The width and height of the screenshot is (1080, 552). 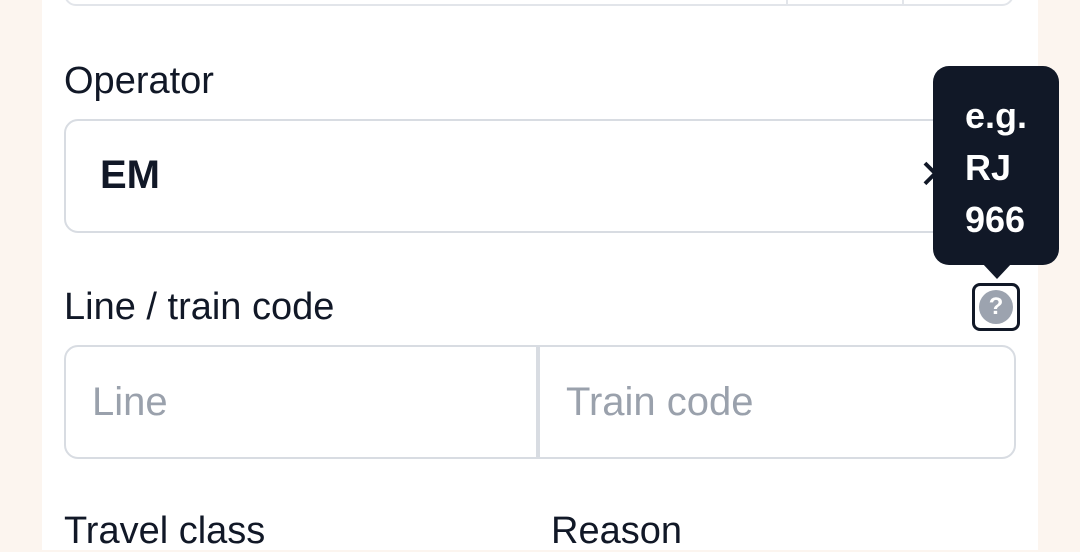 What do you see at coordinates (995, 219) in the screenshot?
I see `tooltip-line: 966` at bounding box center [995, 219].